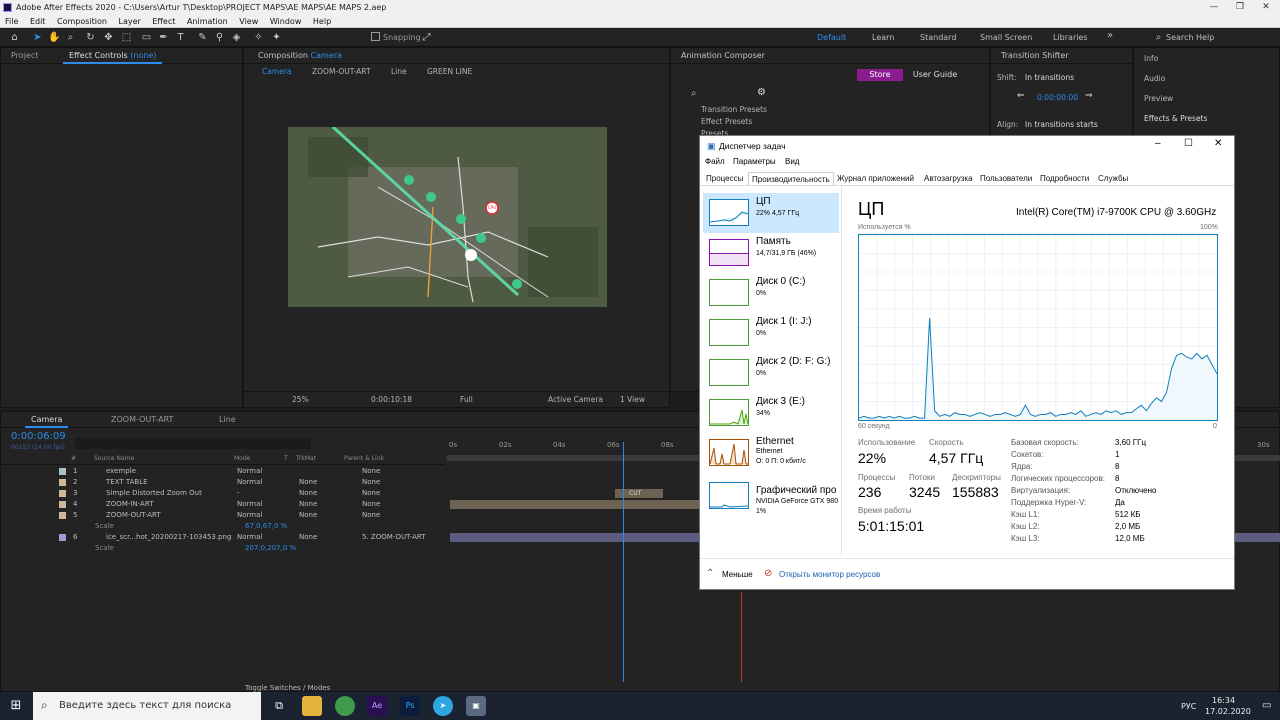 The width and height of the screenshot is (1280, 720). I want to click on resolution-dropdown: Full, so click(466, 400).